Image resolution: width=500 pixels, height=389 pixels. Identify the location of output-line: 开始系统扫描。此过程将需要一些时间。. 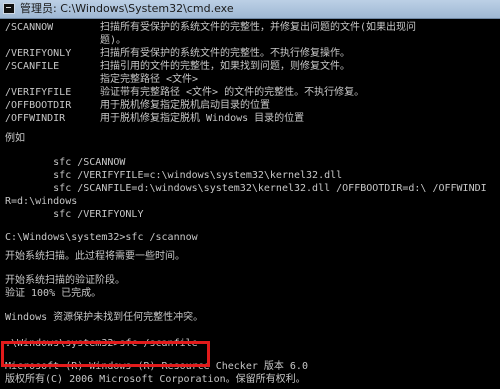
(95, 256).